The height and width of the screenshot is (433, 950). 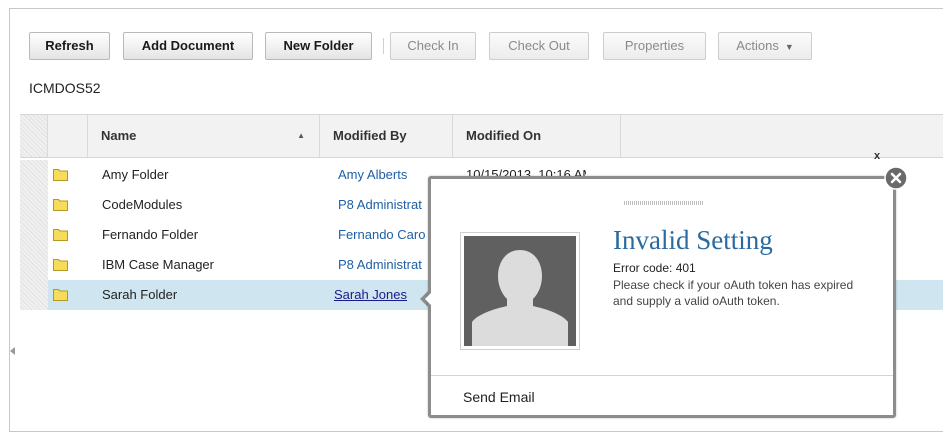 I want to click on avatar-placeholder-icon, so click(x=520, y=291).